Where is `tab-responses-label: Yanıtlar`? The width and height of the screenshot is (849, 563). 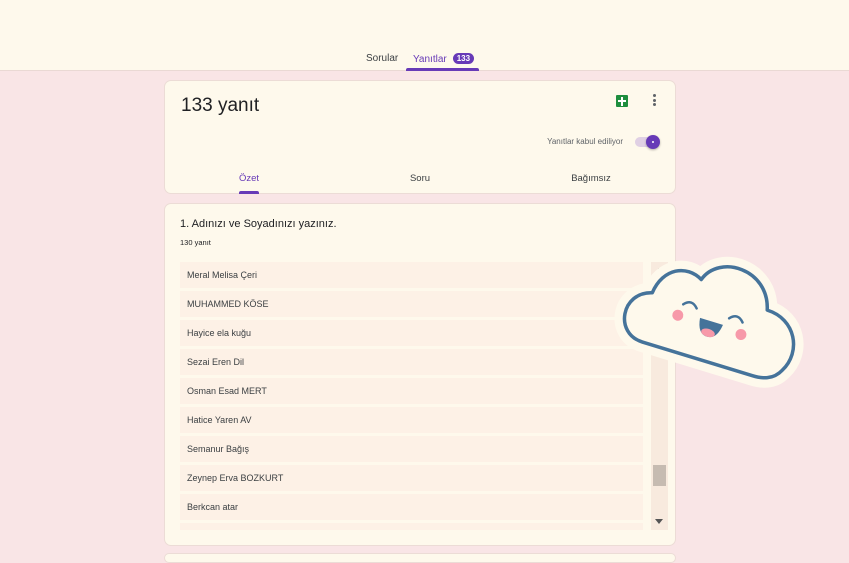
tab-responses-label: Yanıtlar is located at coordinates (430, 59).